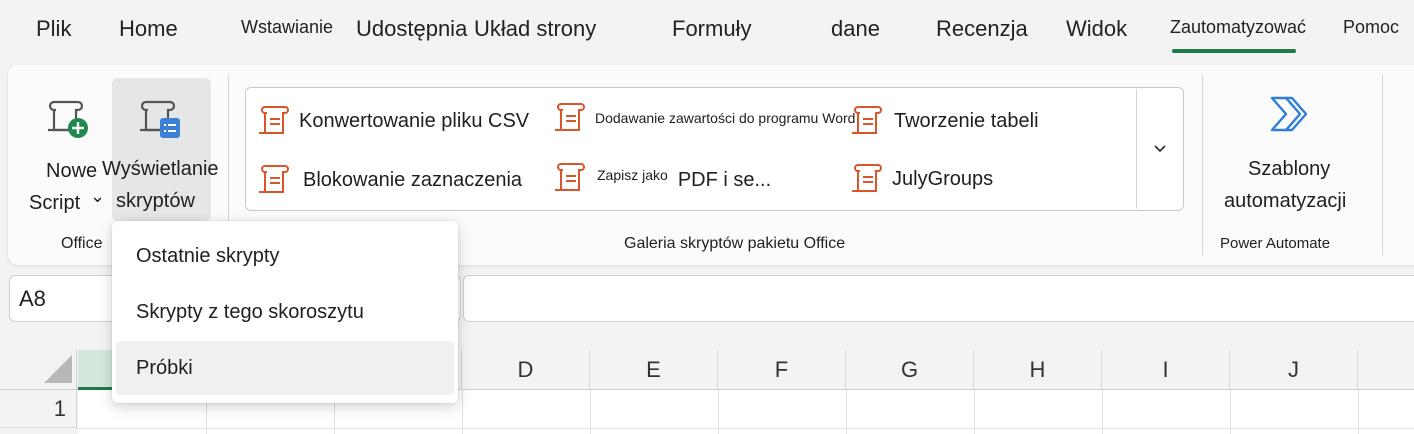 This screenshot has width=1414, height=434. What do you see at coordinates (938, 298) in the screenshot?
I see `formula-input` at bounding box center [938, 298].